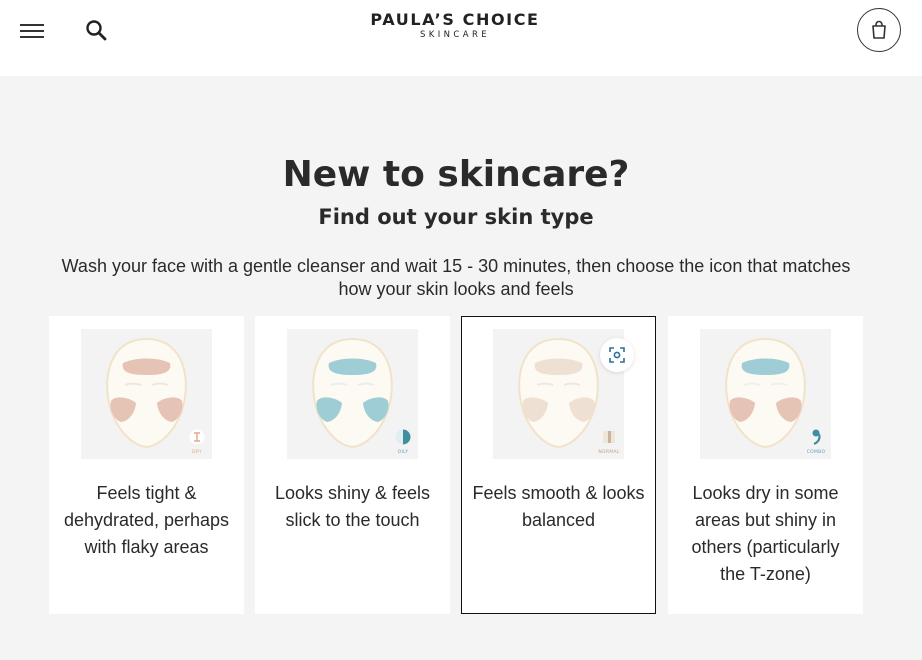 This screenshot has height=660, width=922. I want to click on logo-main-text: PAULA’S CHOICE, so click(455, 19).